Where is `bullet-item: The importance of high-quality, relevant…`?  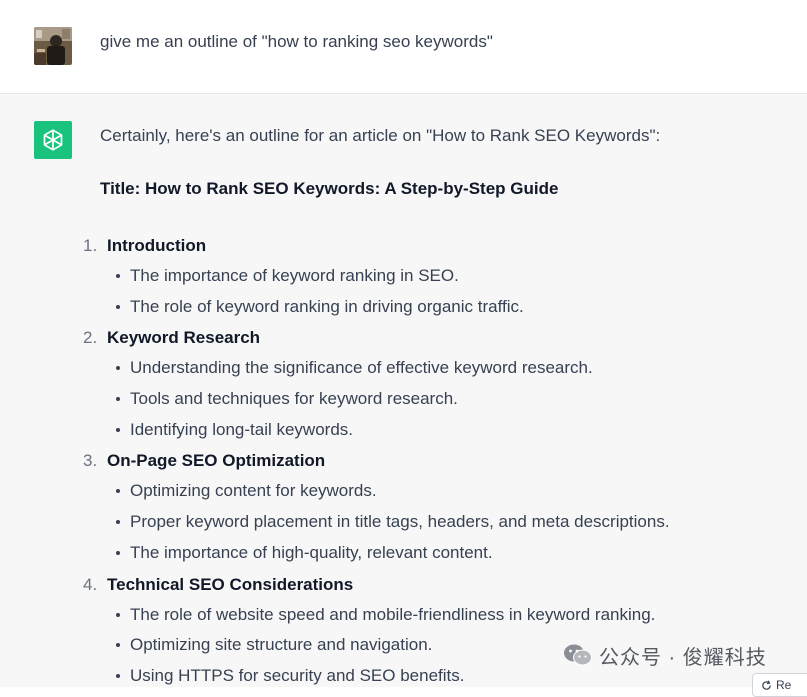
bullet-item: The importance of high-quality, relevant… is located at coordinates (445, 553).